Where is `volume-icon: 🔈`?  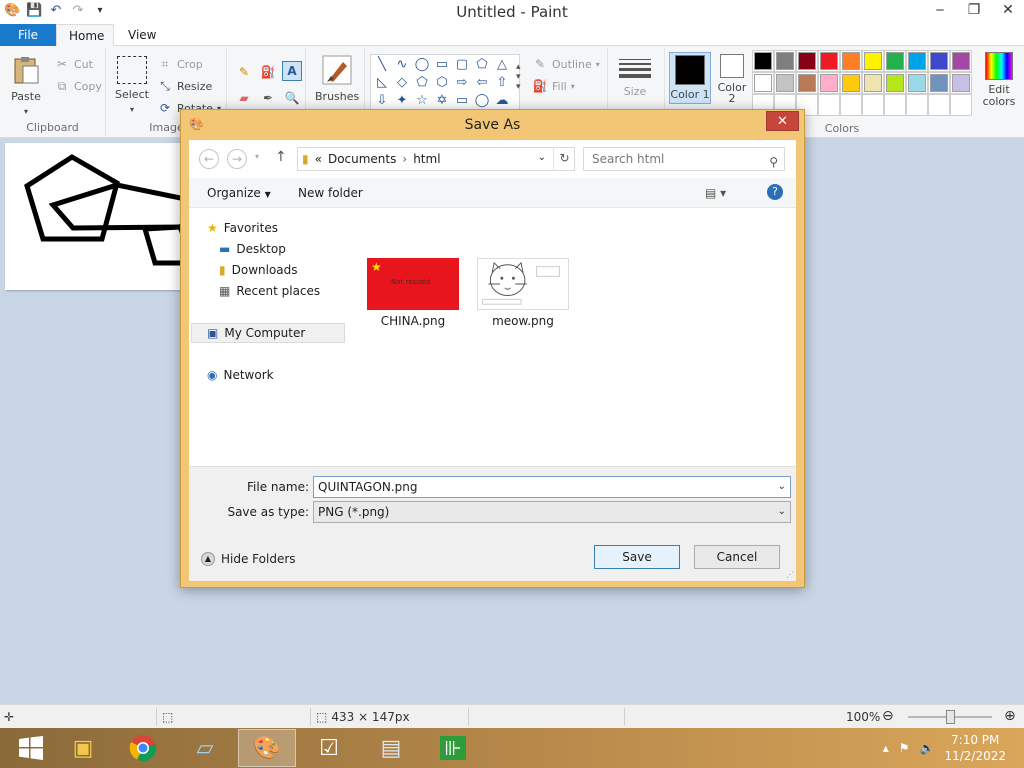 volume-icon: 🔈 is located at coordinates (927, 748).